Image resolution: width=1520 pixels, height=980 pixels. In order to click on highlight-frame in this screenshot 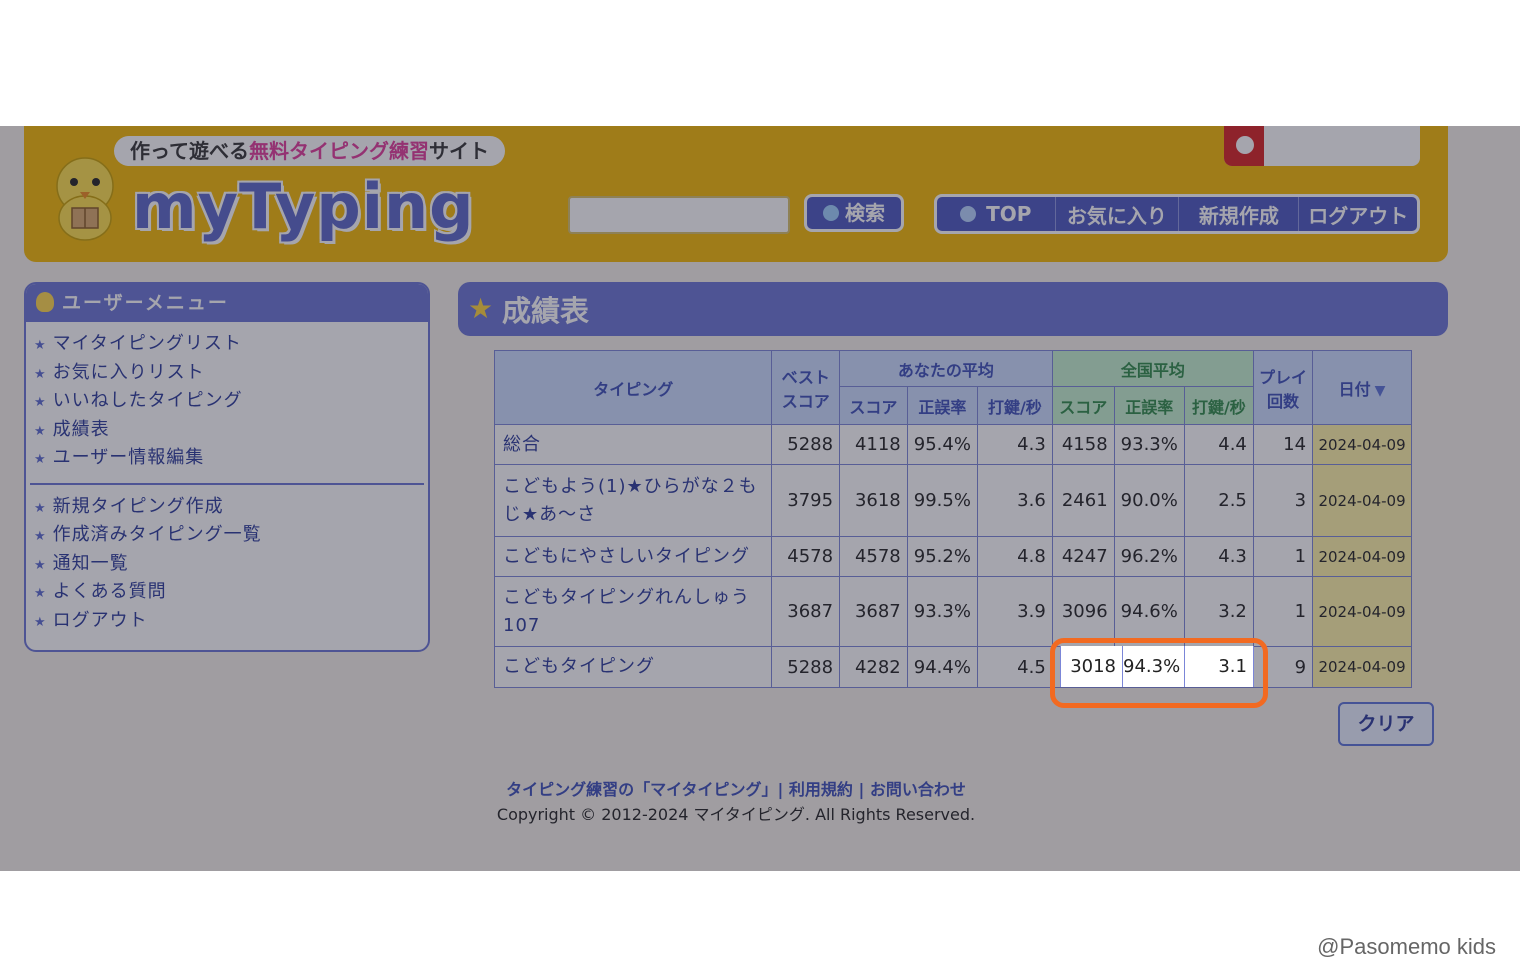, I will do `click(1159, 673)`.